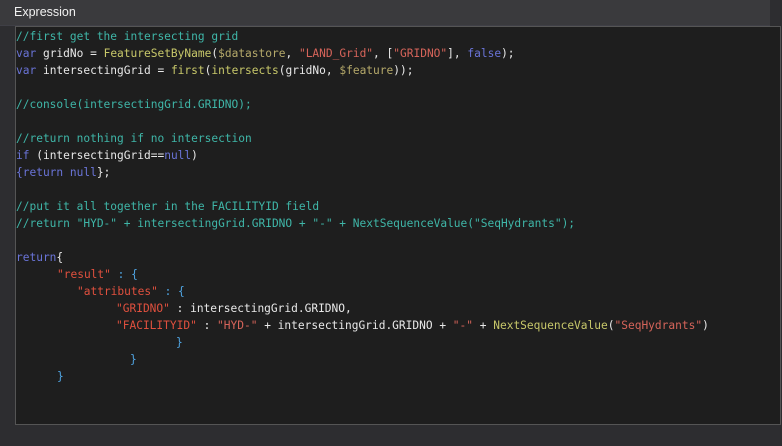  Describe the element at coordinates (245, 70) in the screenshot. I see `function-name: intersects` at that location.